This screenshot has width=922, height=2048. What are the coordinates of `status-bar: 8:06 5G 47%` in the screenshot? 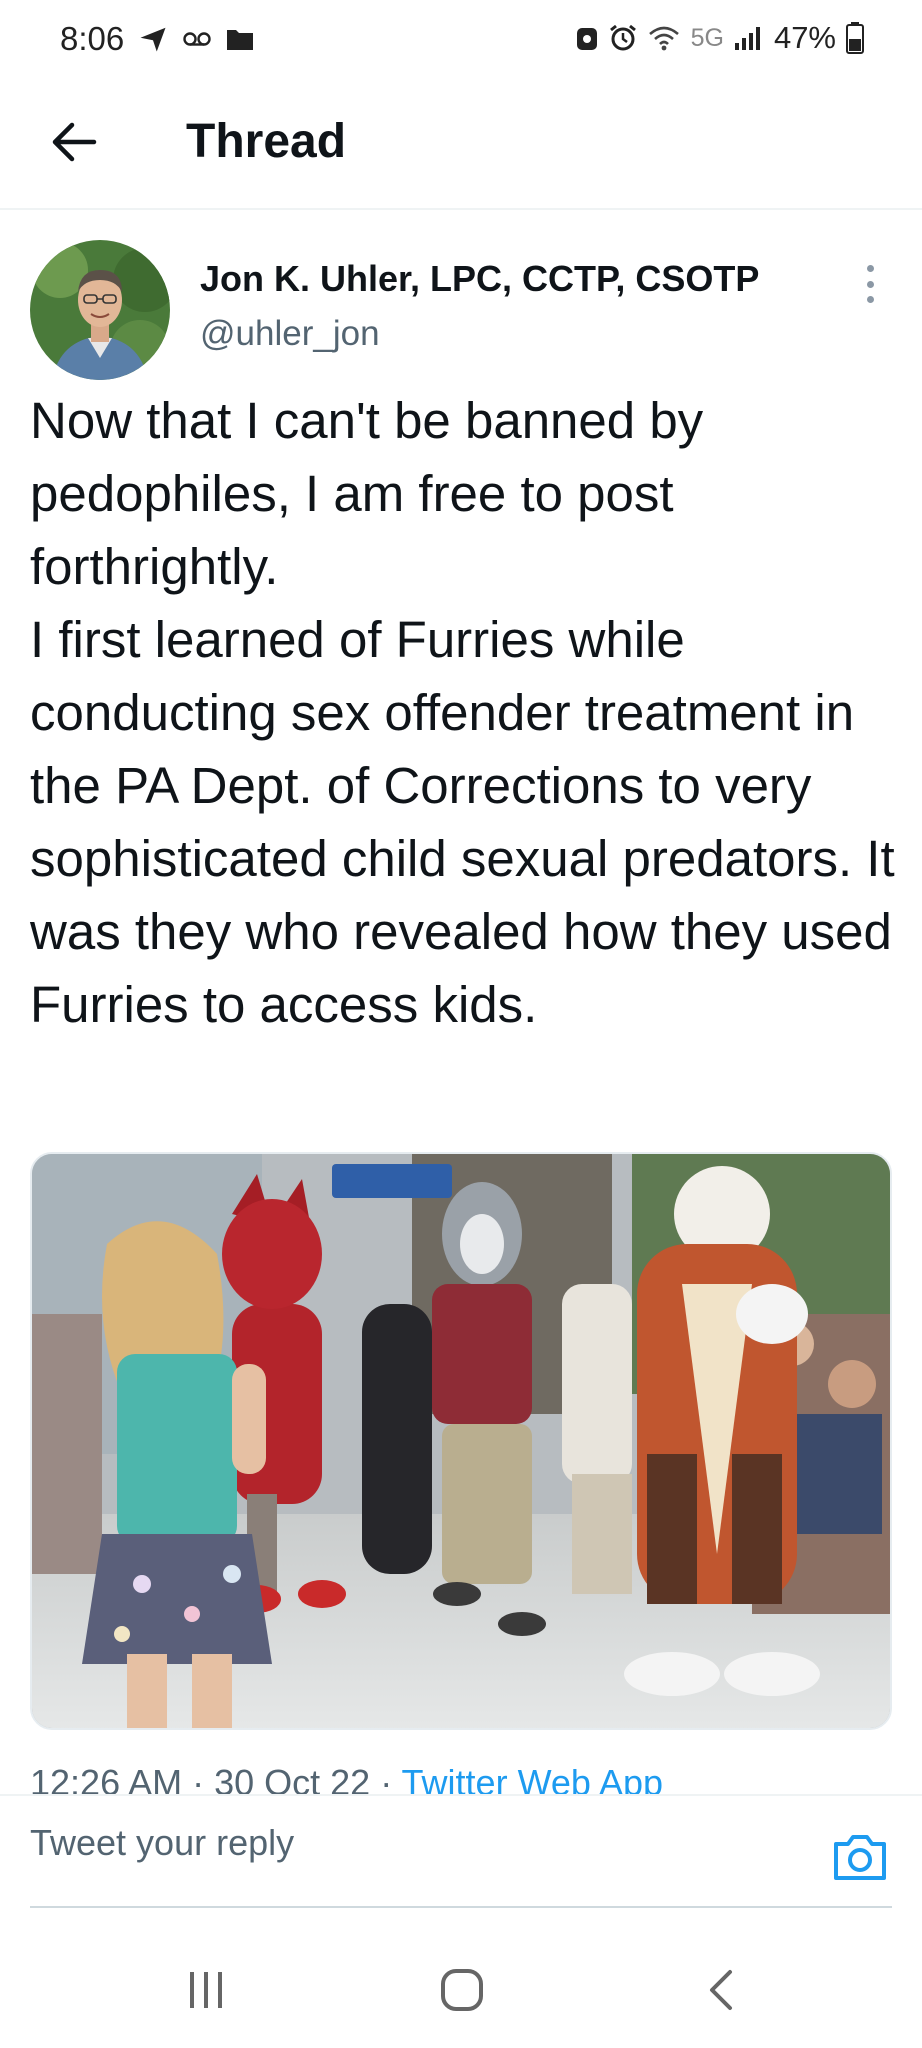 It's located at (461, 42).